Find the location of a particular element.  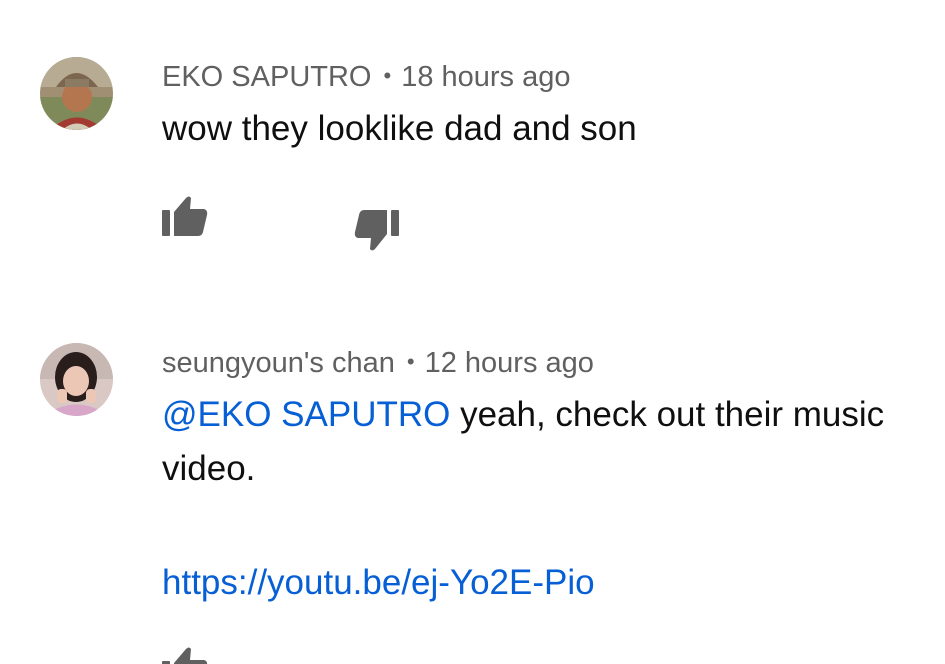

thumb-down-icon is located at coordinates (376, 230).